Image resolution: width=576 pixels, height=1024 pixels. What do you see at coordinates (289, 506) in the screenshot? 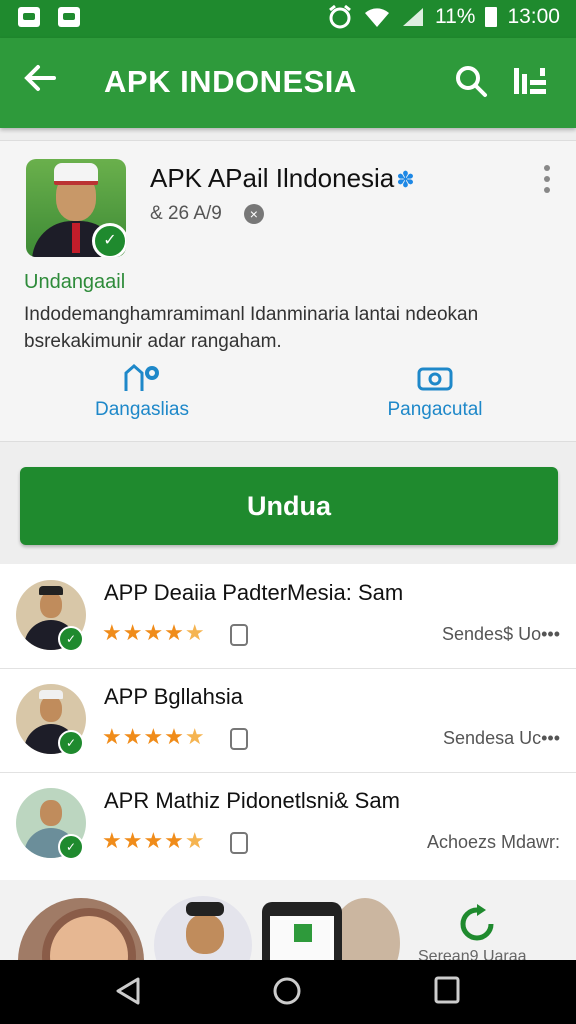
I see `install-button: Undua` at bounding box center [289, 506].